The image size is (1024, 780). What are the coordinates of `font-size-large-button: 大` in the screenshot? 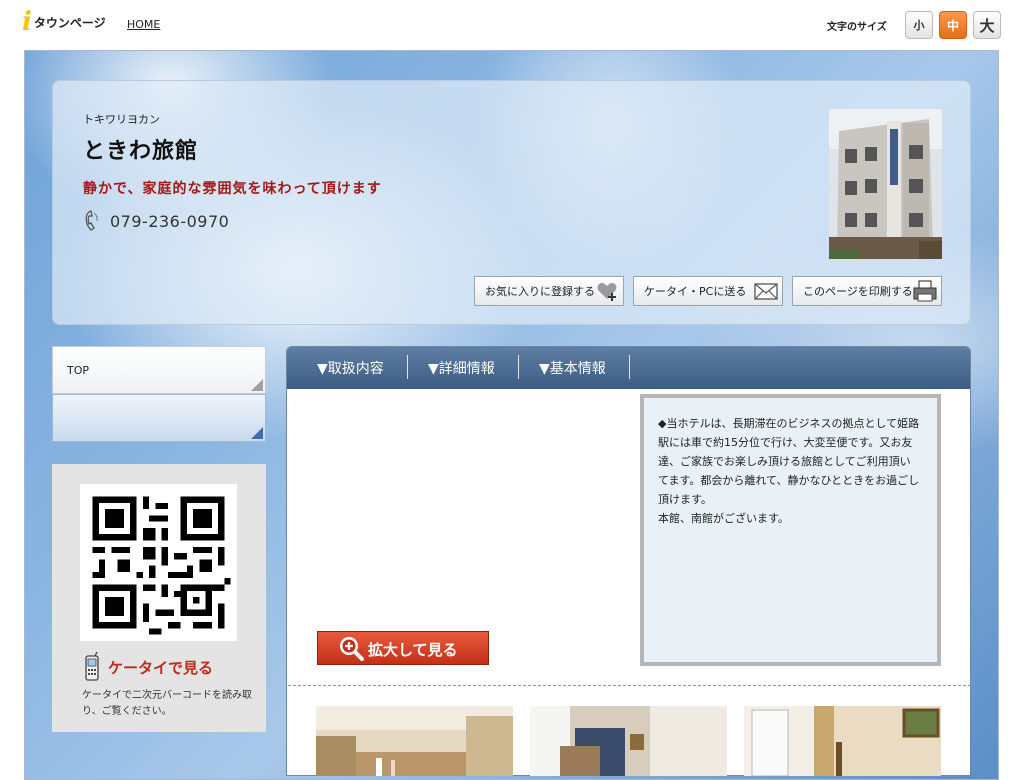 It's located at (987, 25).